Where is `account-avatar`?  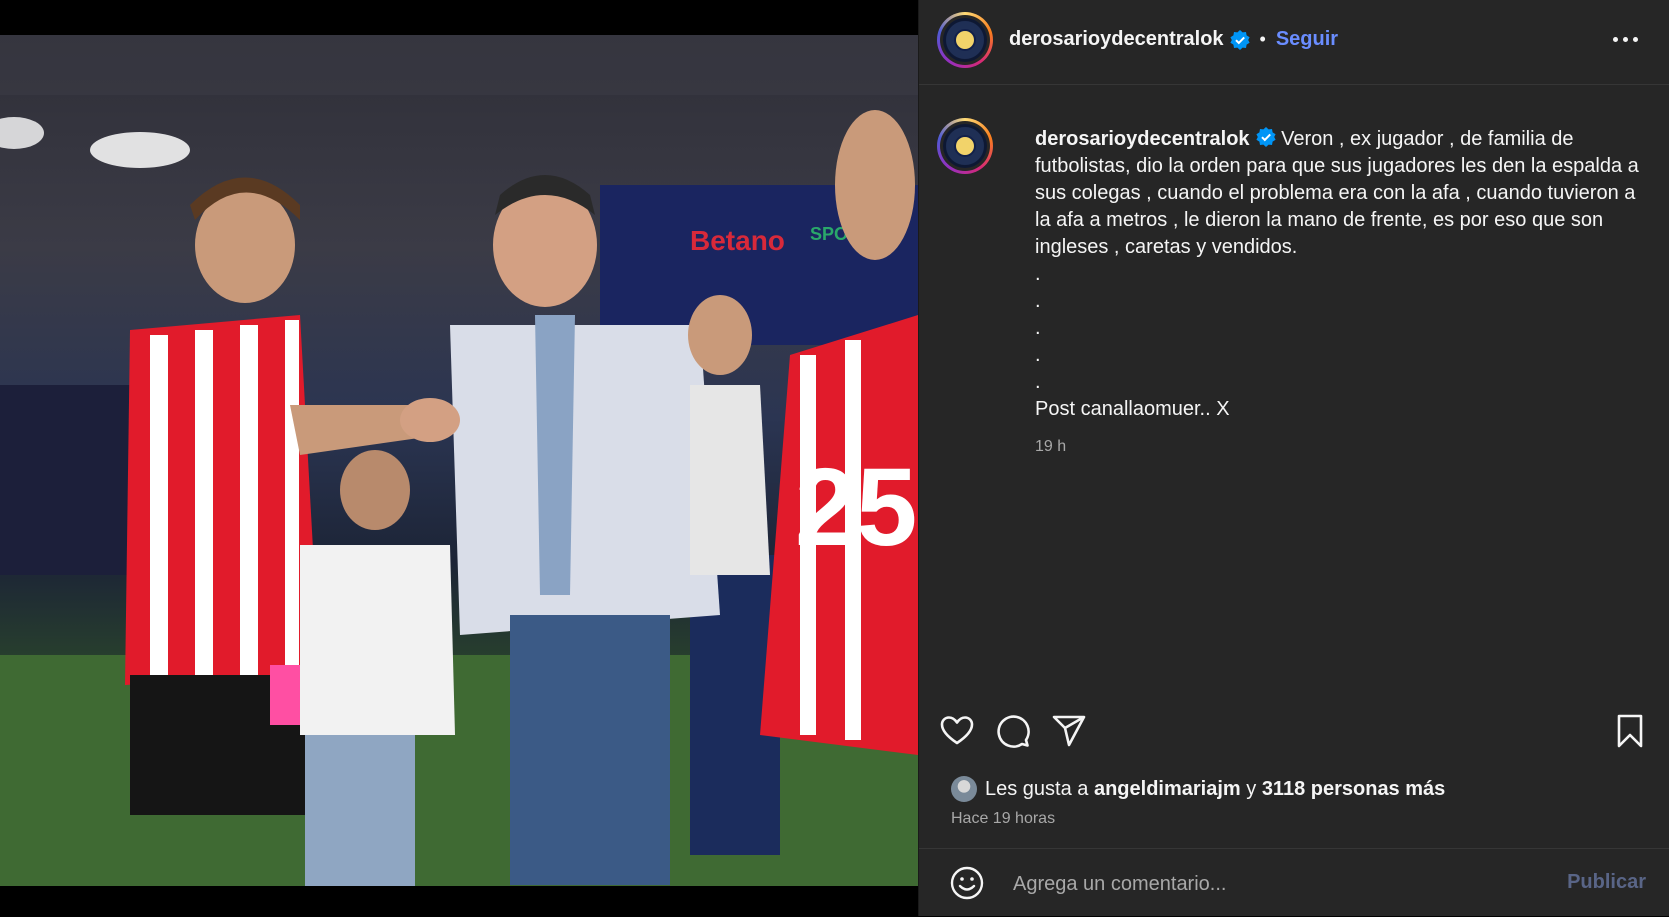 account-avatar is located at coordinates (965, 40).